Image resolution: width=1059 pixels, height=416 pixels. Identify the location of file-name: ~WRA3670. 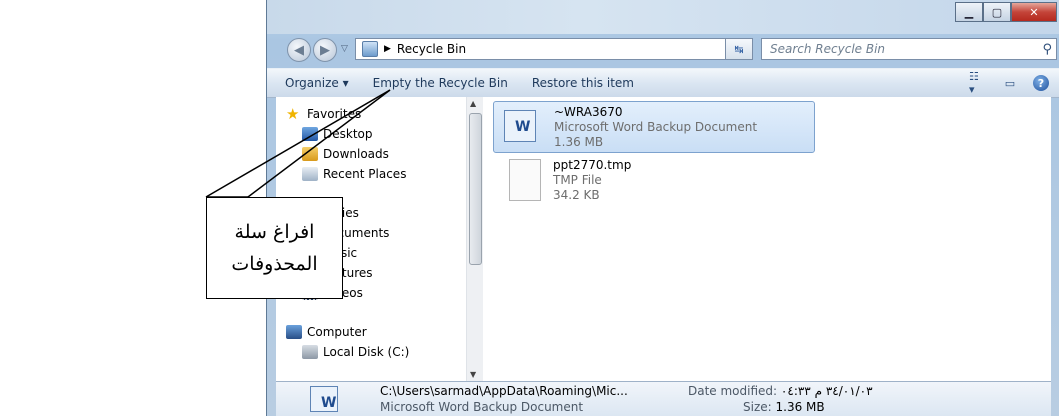
(588, 112).